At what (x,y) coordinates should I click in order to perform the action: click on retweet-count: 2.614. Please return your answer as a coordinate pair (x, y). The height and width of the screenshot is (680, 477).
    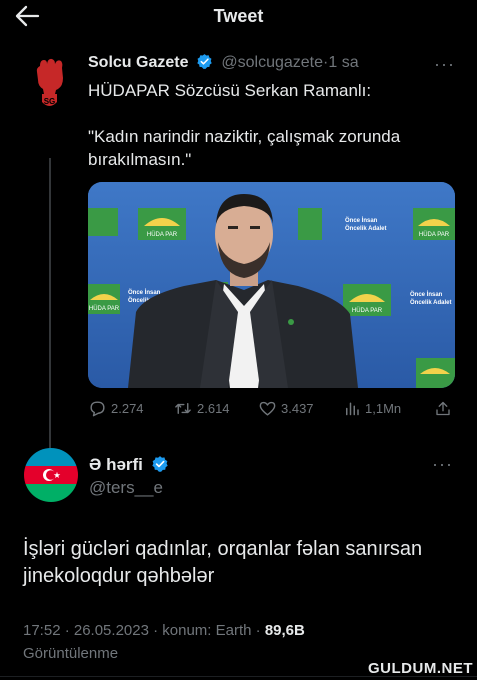
    Looking at the image, I should click on (213, 408).